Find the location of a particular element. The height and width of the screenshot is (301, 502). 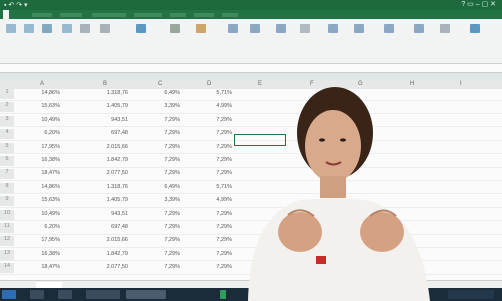

presenter-right-hand is located at coordinates (382, 232).